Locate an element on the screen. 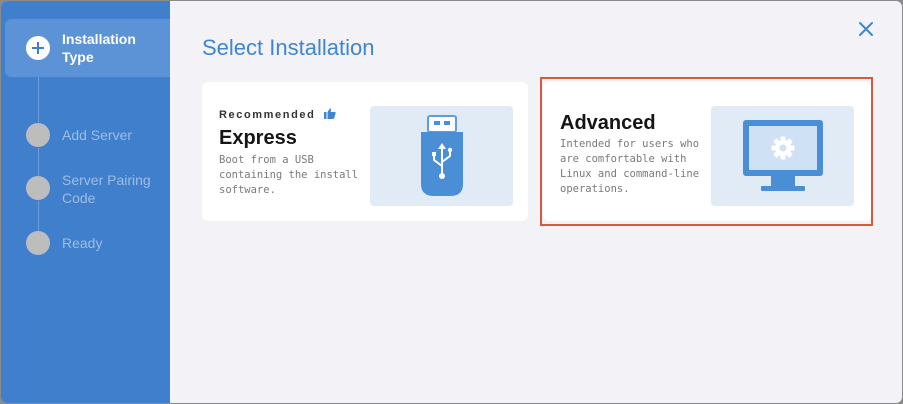 This screenshot has height=404, width=903. step-installation-type: Installation Type is located at coordinates (87, 48).